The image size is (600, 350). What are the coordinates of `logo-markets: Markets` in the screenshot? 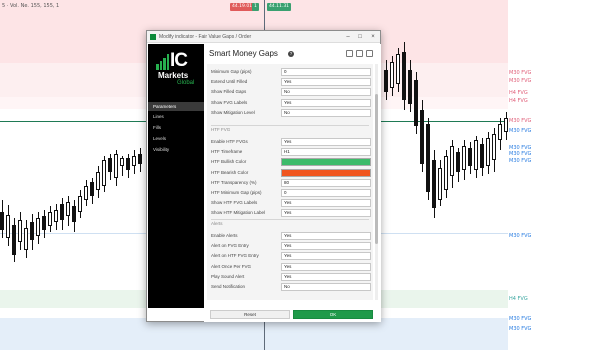 It's located at (173, 75).